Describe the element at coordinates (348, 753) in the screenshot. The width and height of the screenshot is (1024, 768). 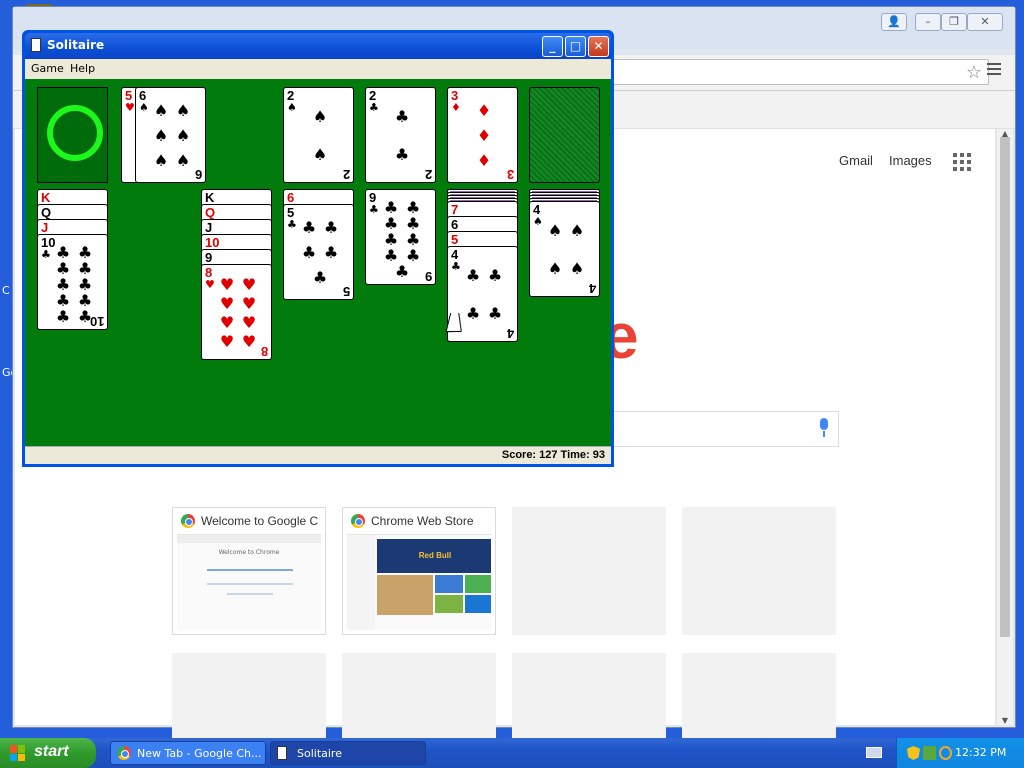
I see `taskbar-button-solitaire: Solitaire` at that location.